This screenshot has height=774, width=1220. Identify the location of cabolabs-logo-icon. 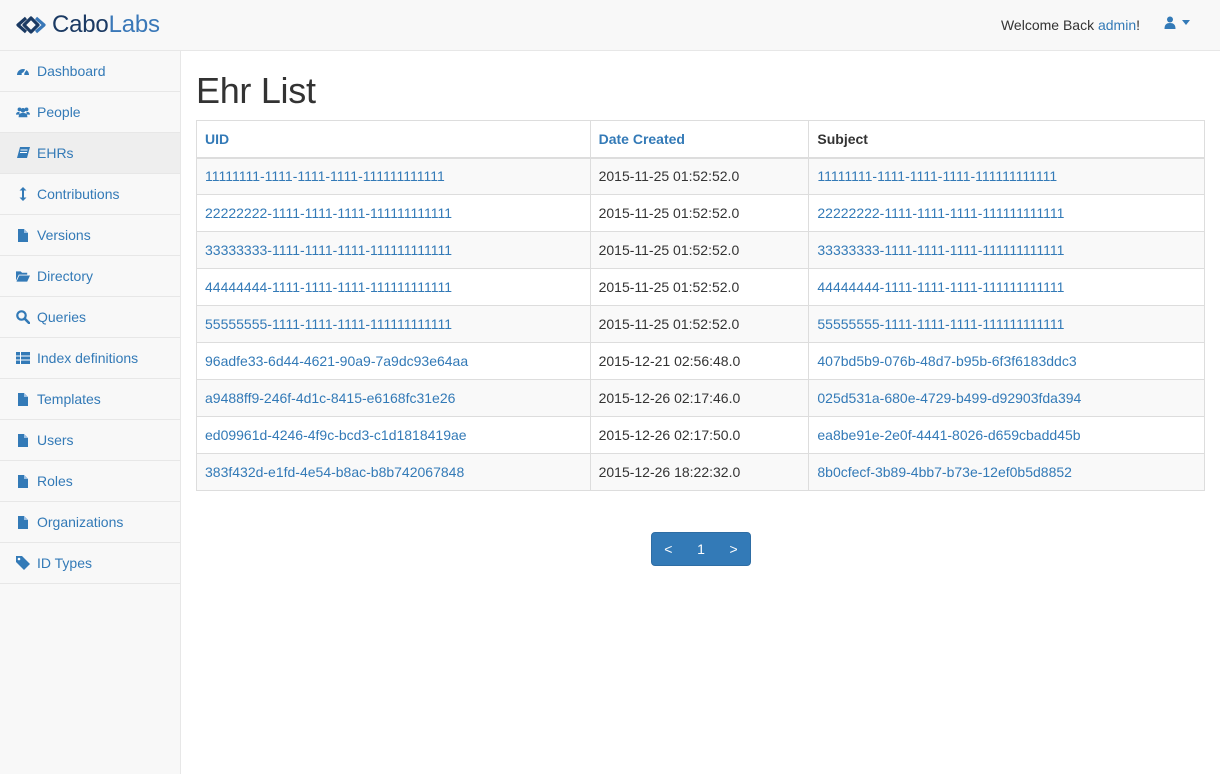
(31, 25).